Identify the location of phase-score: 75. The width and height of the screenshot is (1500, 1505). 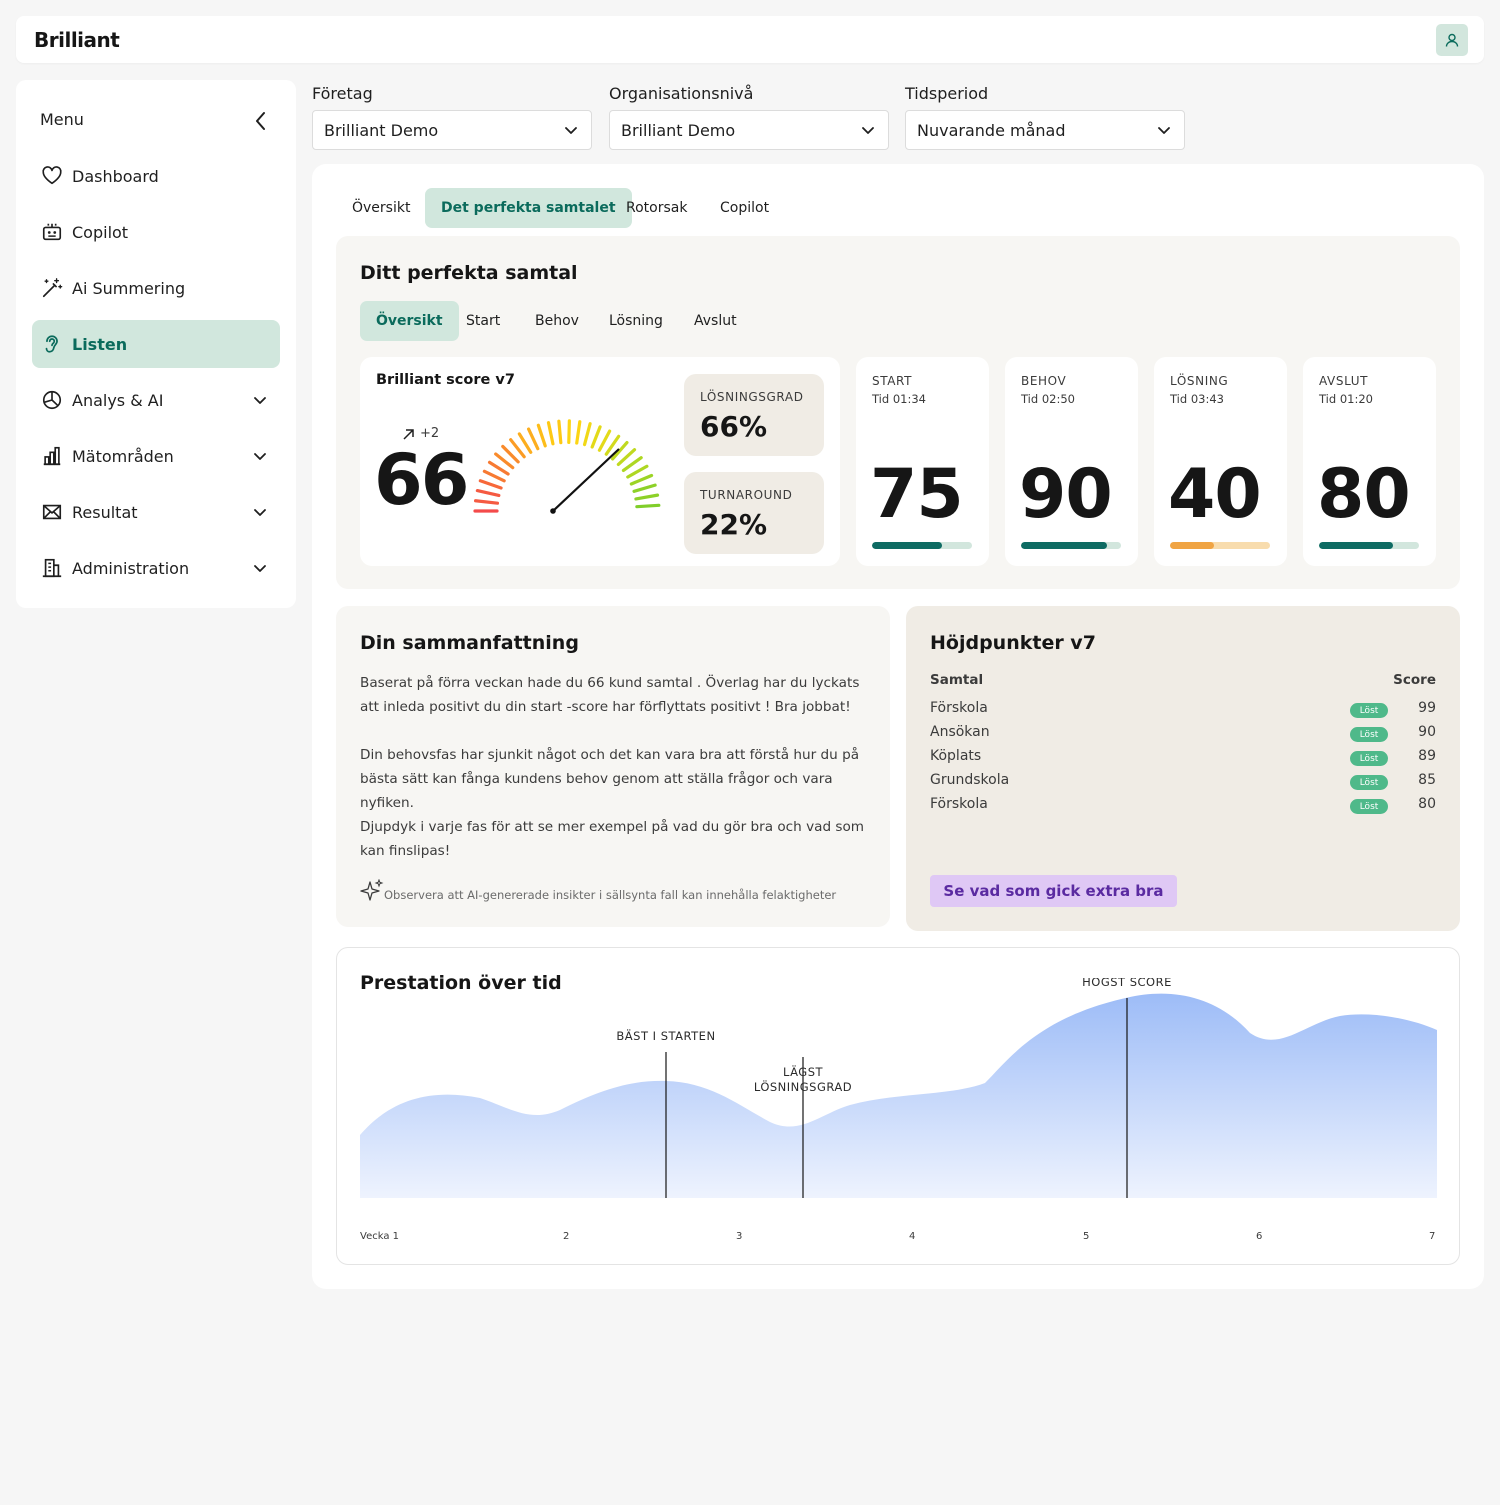
(917, 494).